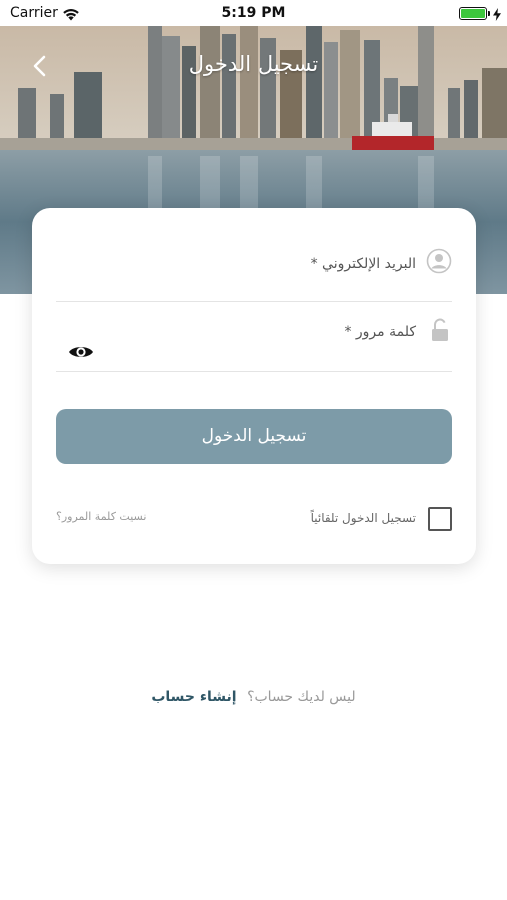 The width and height of the screenshot is (507, 900). What do you see at coordinates (497, 15) in the screenshot?
I see `charging-icon` at bounding box center [497, 15].